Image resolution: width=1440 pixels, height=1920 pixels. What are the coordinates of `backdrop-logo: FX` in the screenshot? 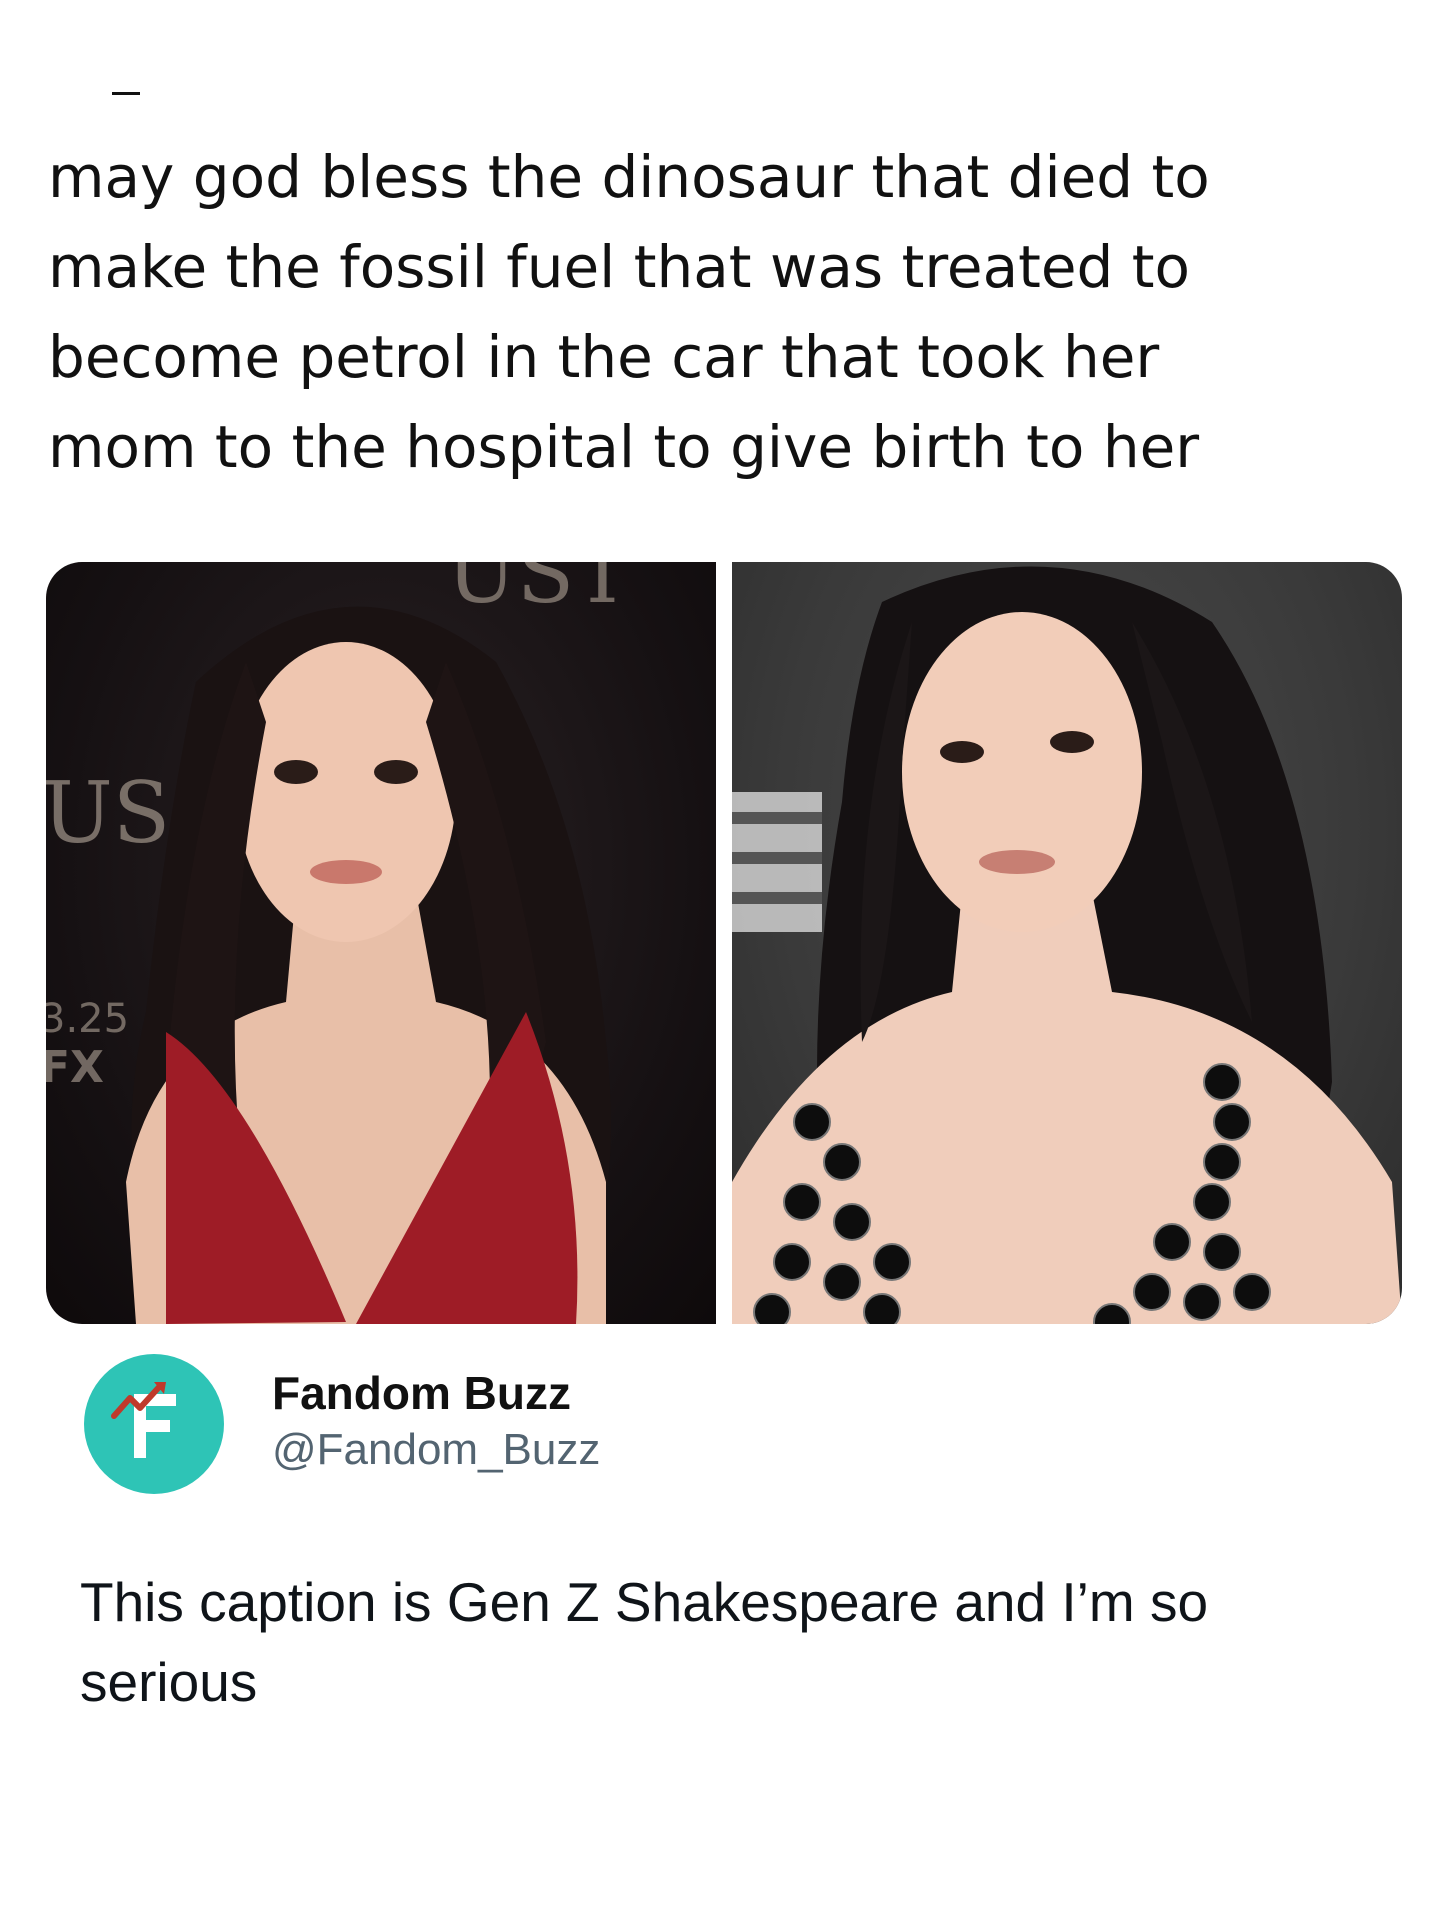 It's located at (75, 1067).